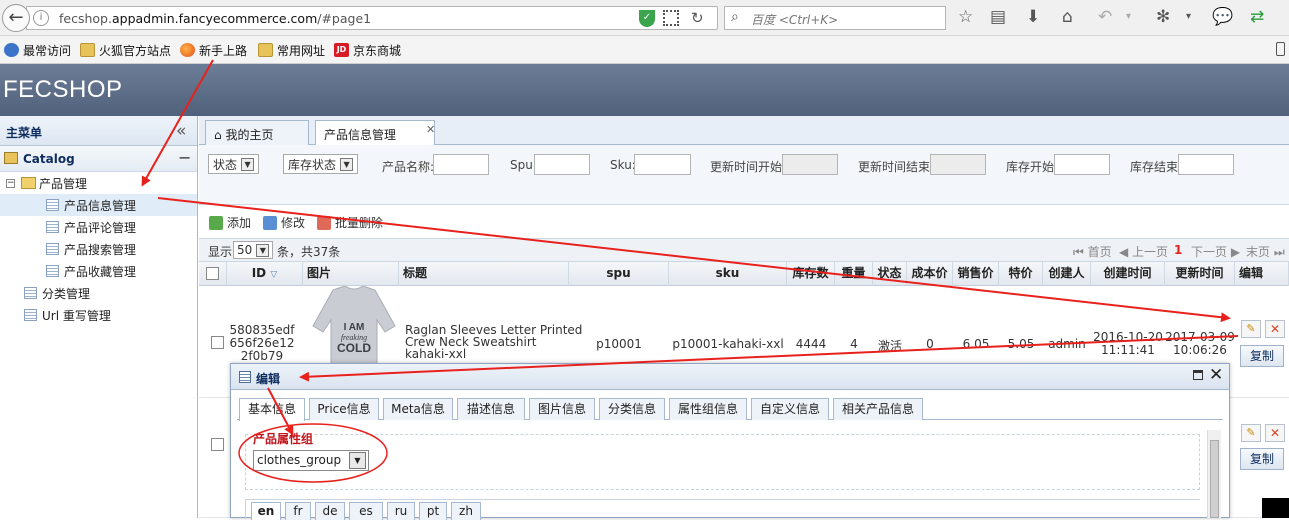 Image resolution: width=1289 pixels, height=520 pixels. What do you see at coordinates (433, 511) in the screenshot?
I see `lang-tab-pt: pt` at bounding box center [433, 511].